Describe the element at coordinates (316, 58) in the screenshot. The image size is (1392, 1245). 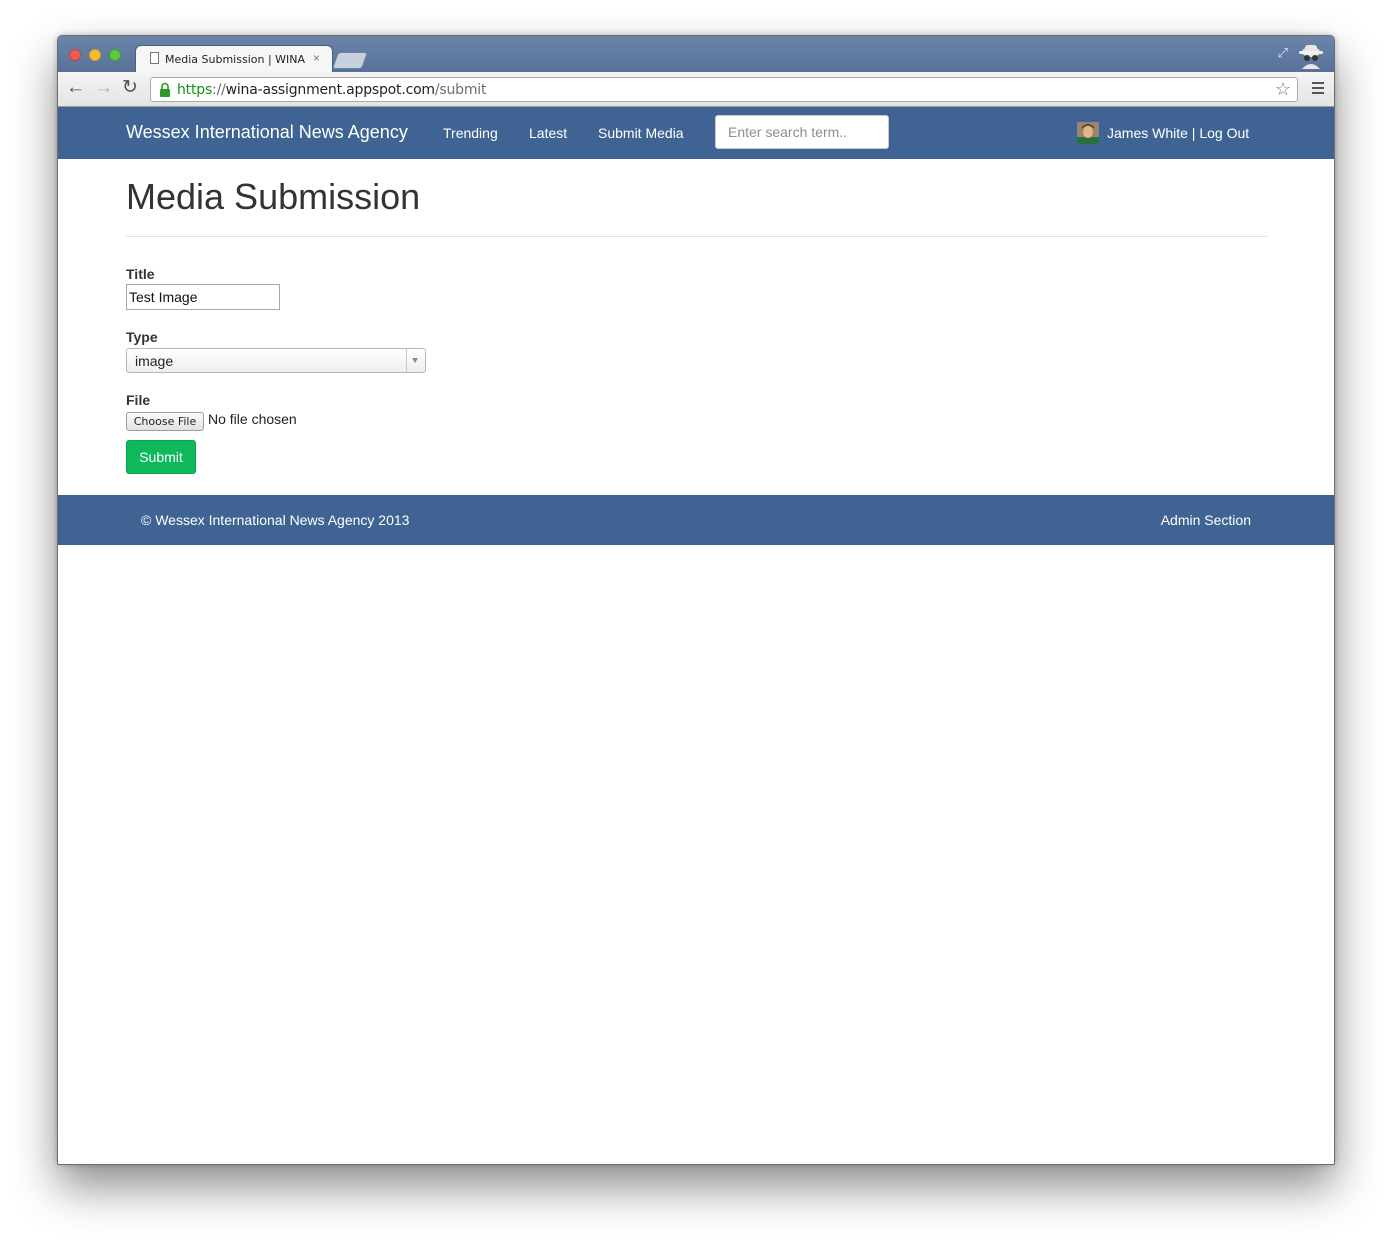
I see `tab-close-icon: ×` at that location.